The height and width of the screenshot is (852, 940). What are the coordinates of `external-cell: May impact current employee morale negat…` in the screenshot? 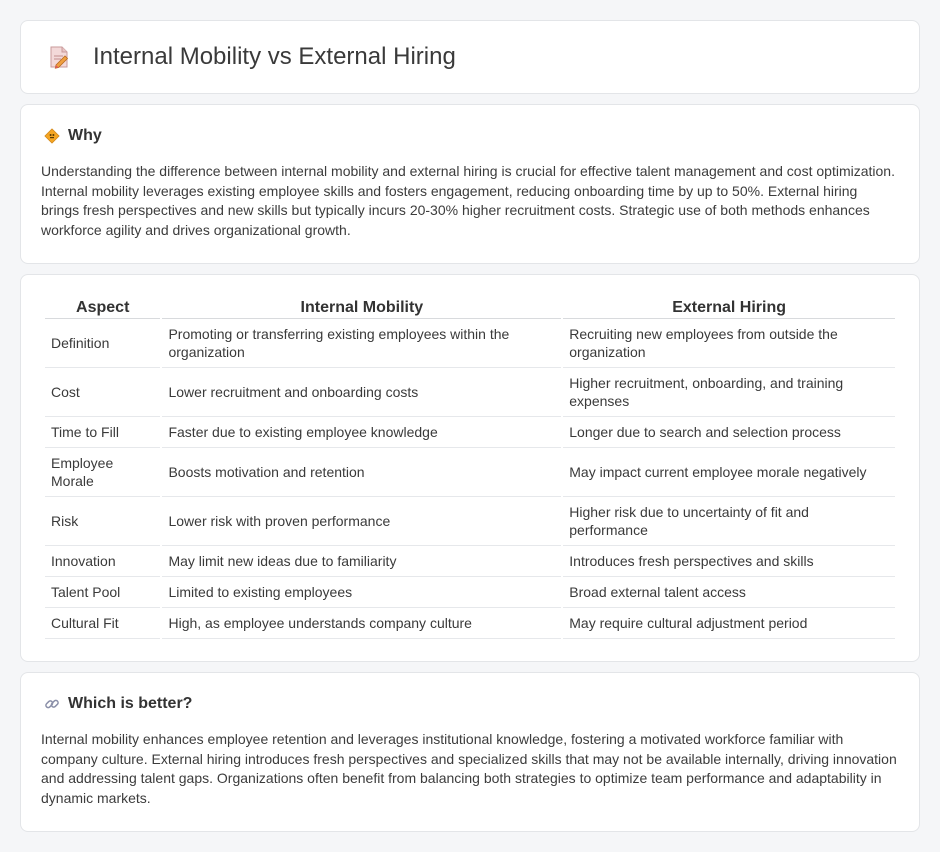 It's located at (729, 472).